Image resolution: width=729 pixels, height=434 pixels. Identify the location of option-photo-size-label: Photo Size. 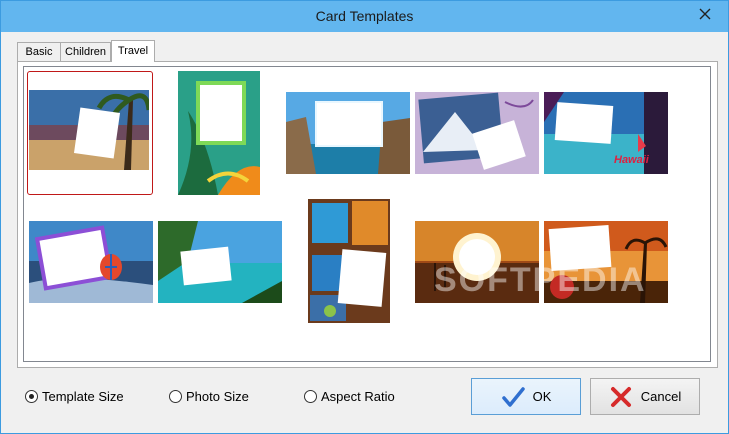
(217, 396).